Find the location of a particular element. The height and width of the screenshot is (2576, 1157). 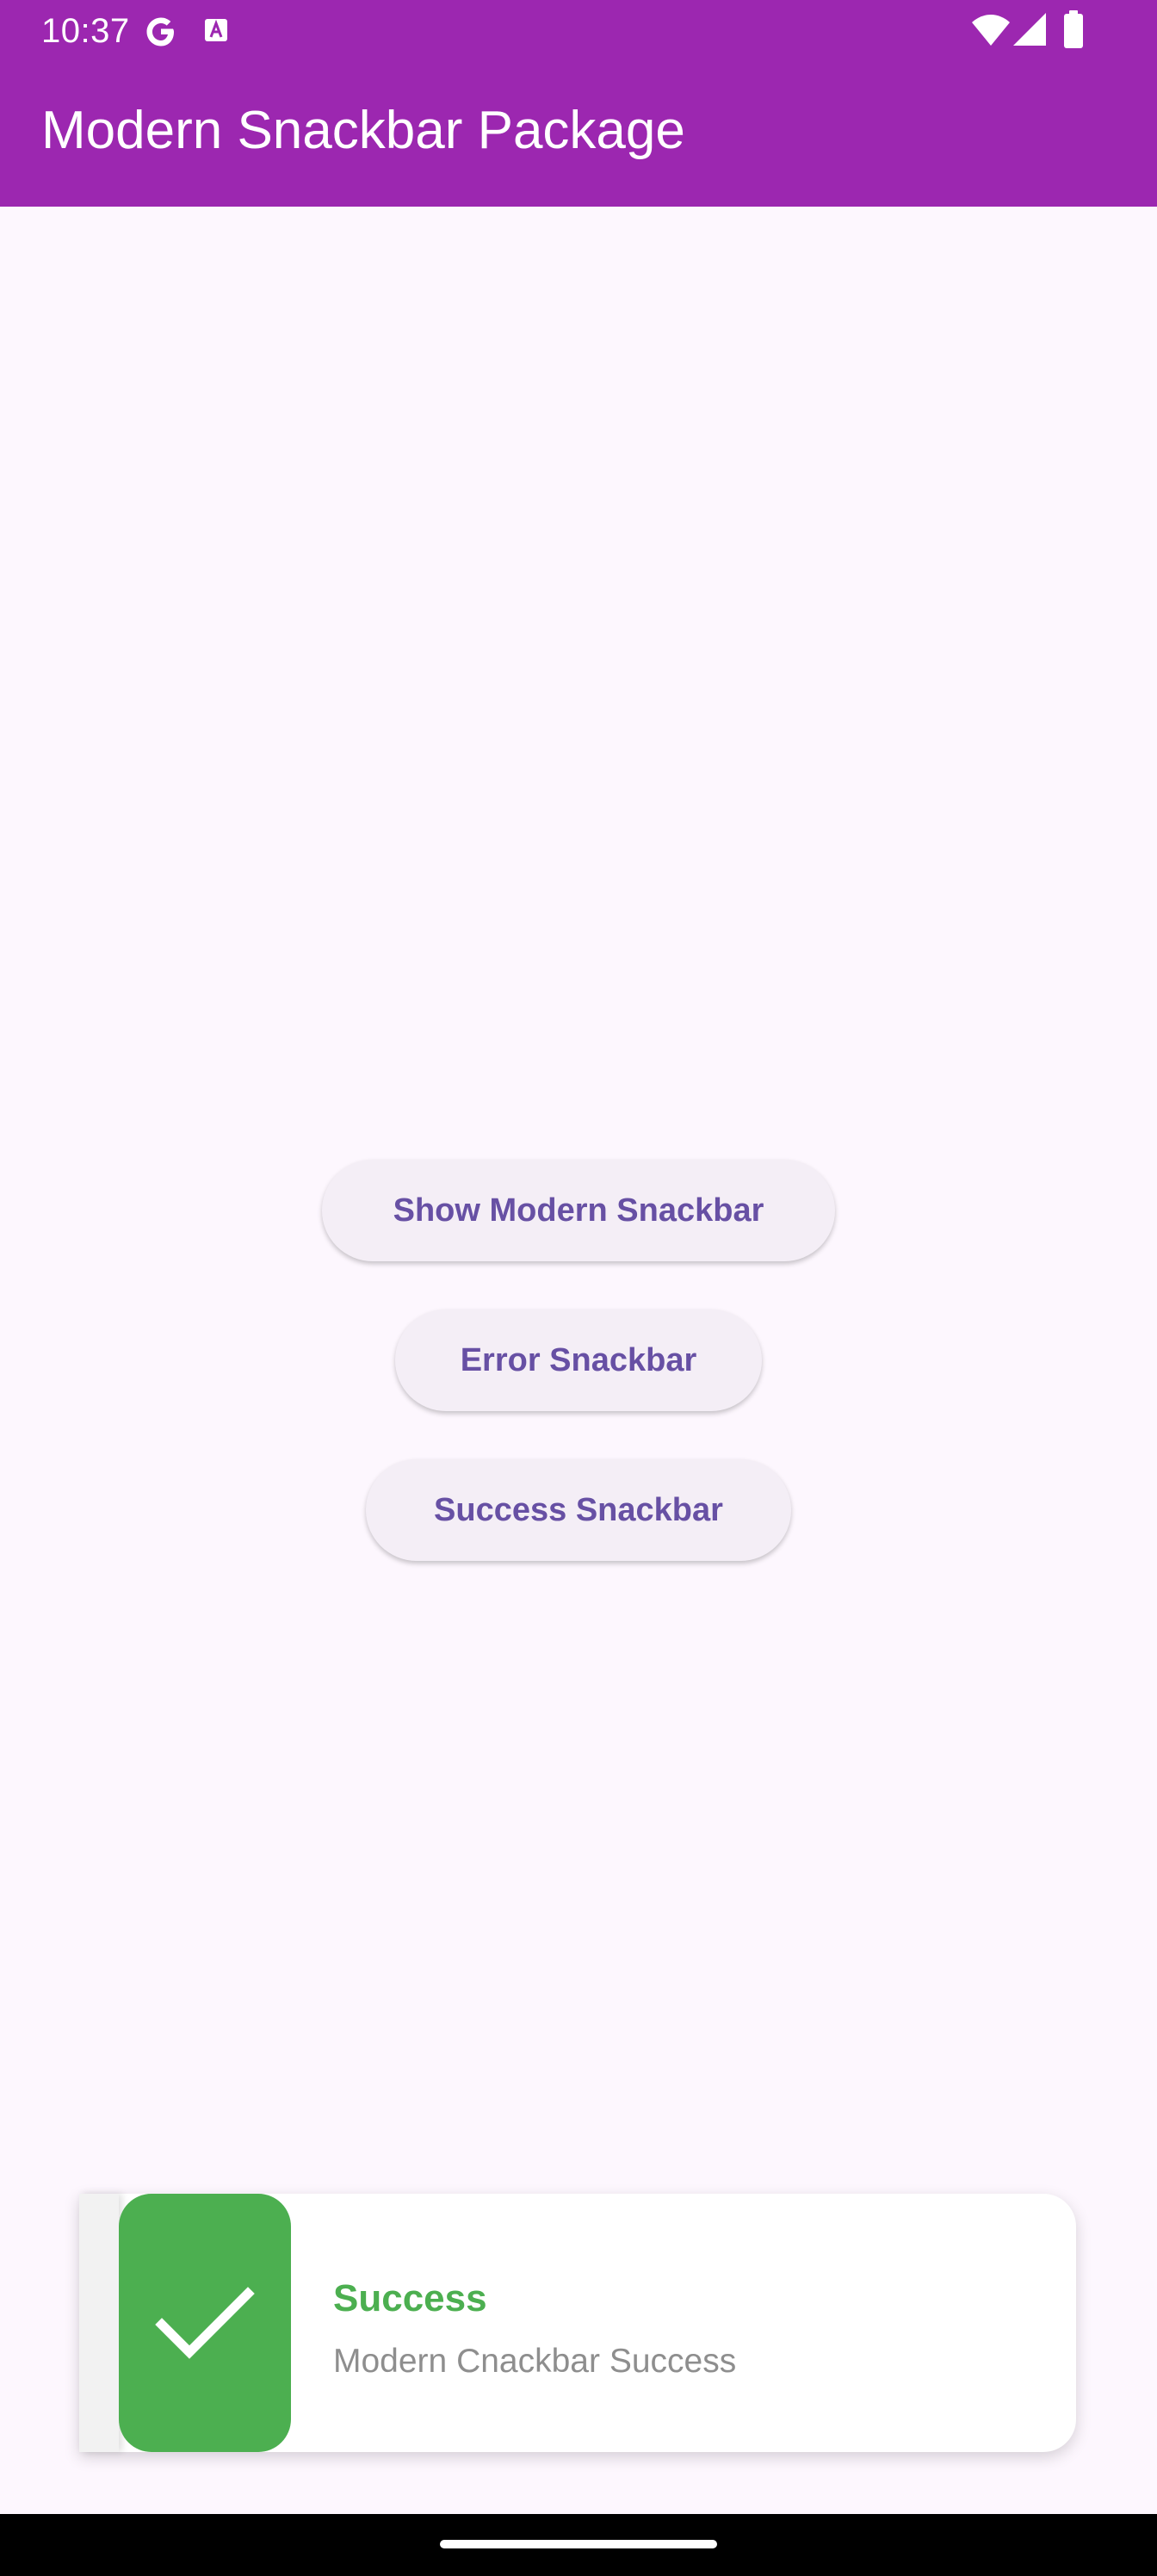

app-title: Modern Snackbar Package is located at coordinates (363, 131).